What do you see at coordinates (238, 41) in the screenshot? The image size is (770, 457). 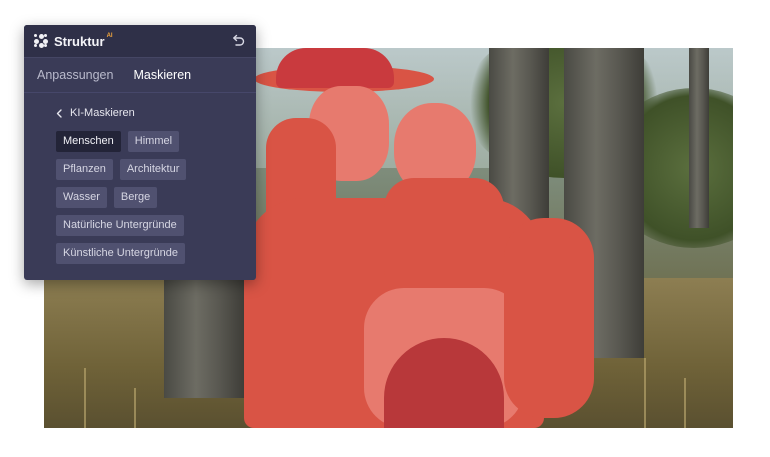 I see `undo-icon` at bounding box center [238, 41].